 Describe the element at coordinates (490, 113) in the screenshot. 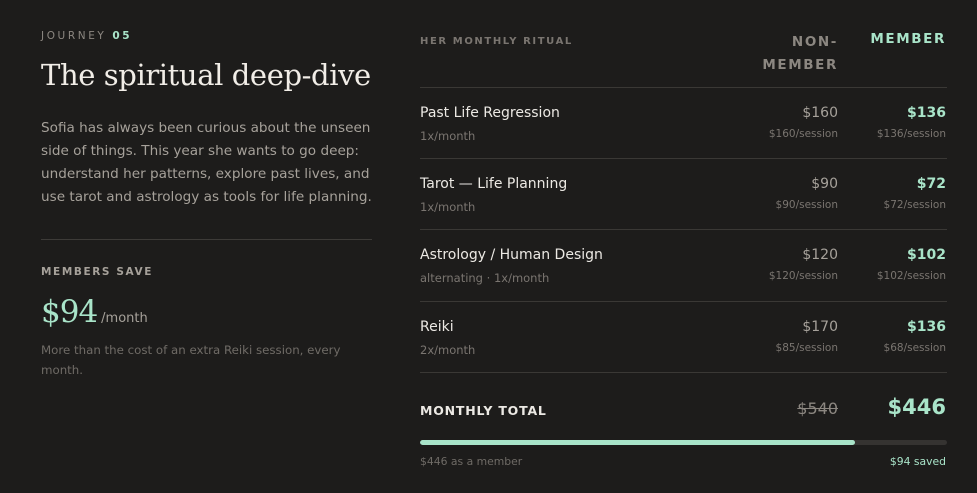

I see `service-name: Past Life Regression` at that location.